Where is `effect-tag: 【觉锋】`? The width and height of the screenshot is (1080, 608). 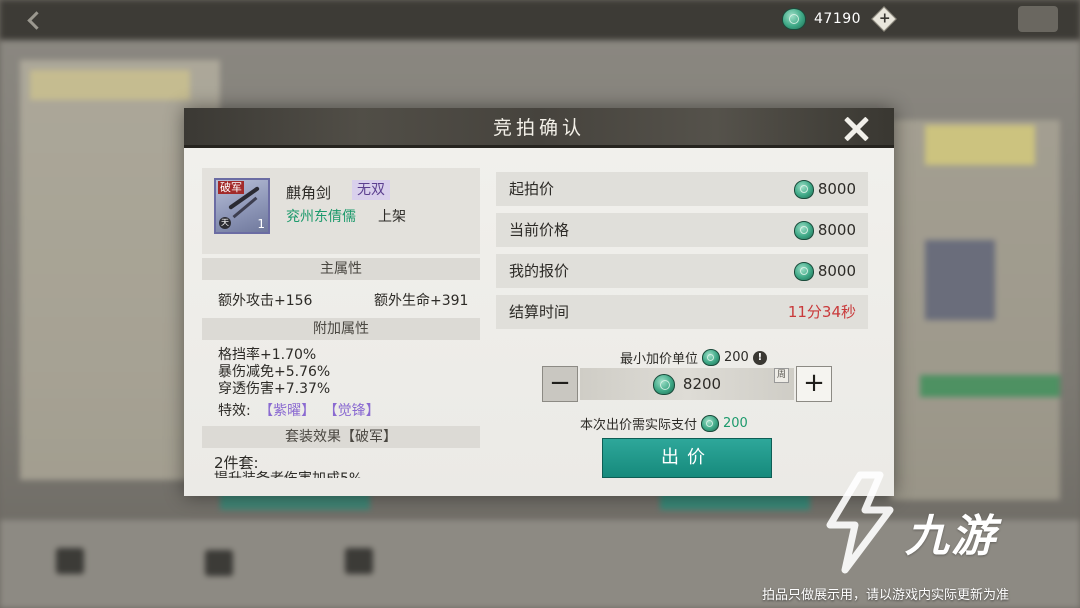
effect-tag: 【觉锋】 is located at coordinates (352, 411).